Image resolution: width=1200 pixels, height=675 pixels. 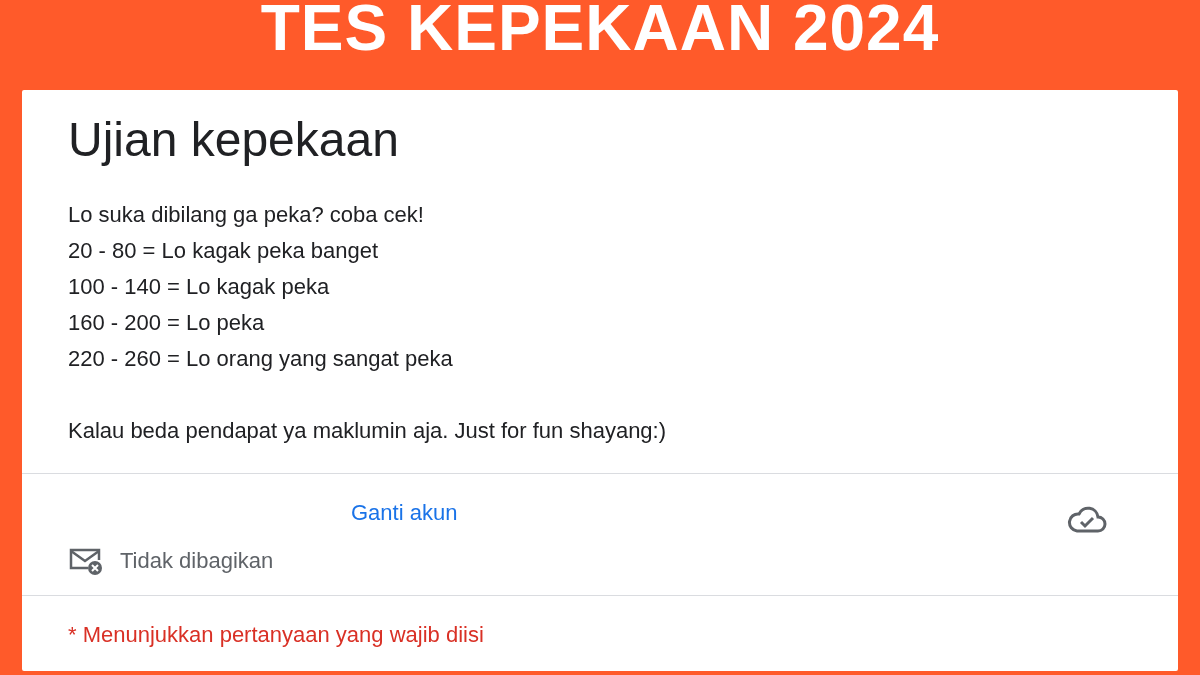 I want to click on sharing-status: Tidak dibagikan, so click(x=197, y=561).